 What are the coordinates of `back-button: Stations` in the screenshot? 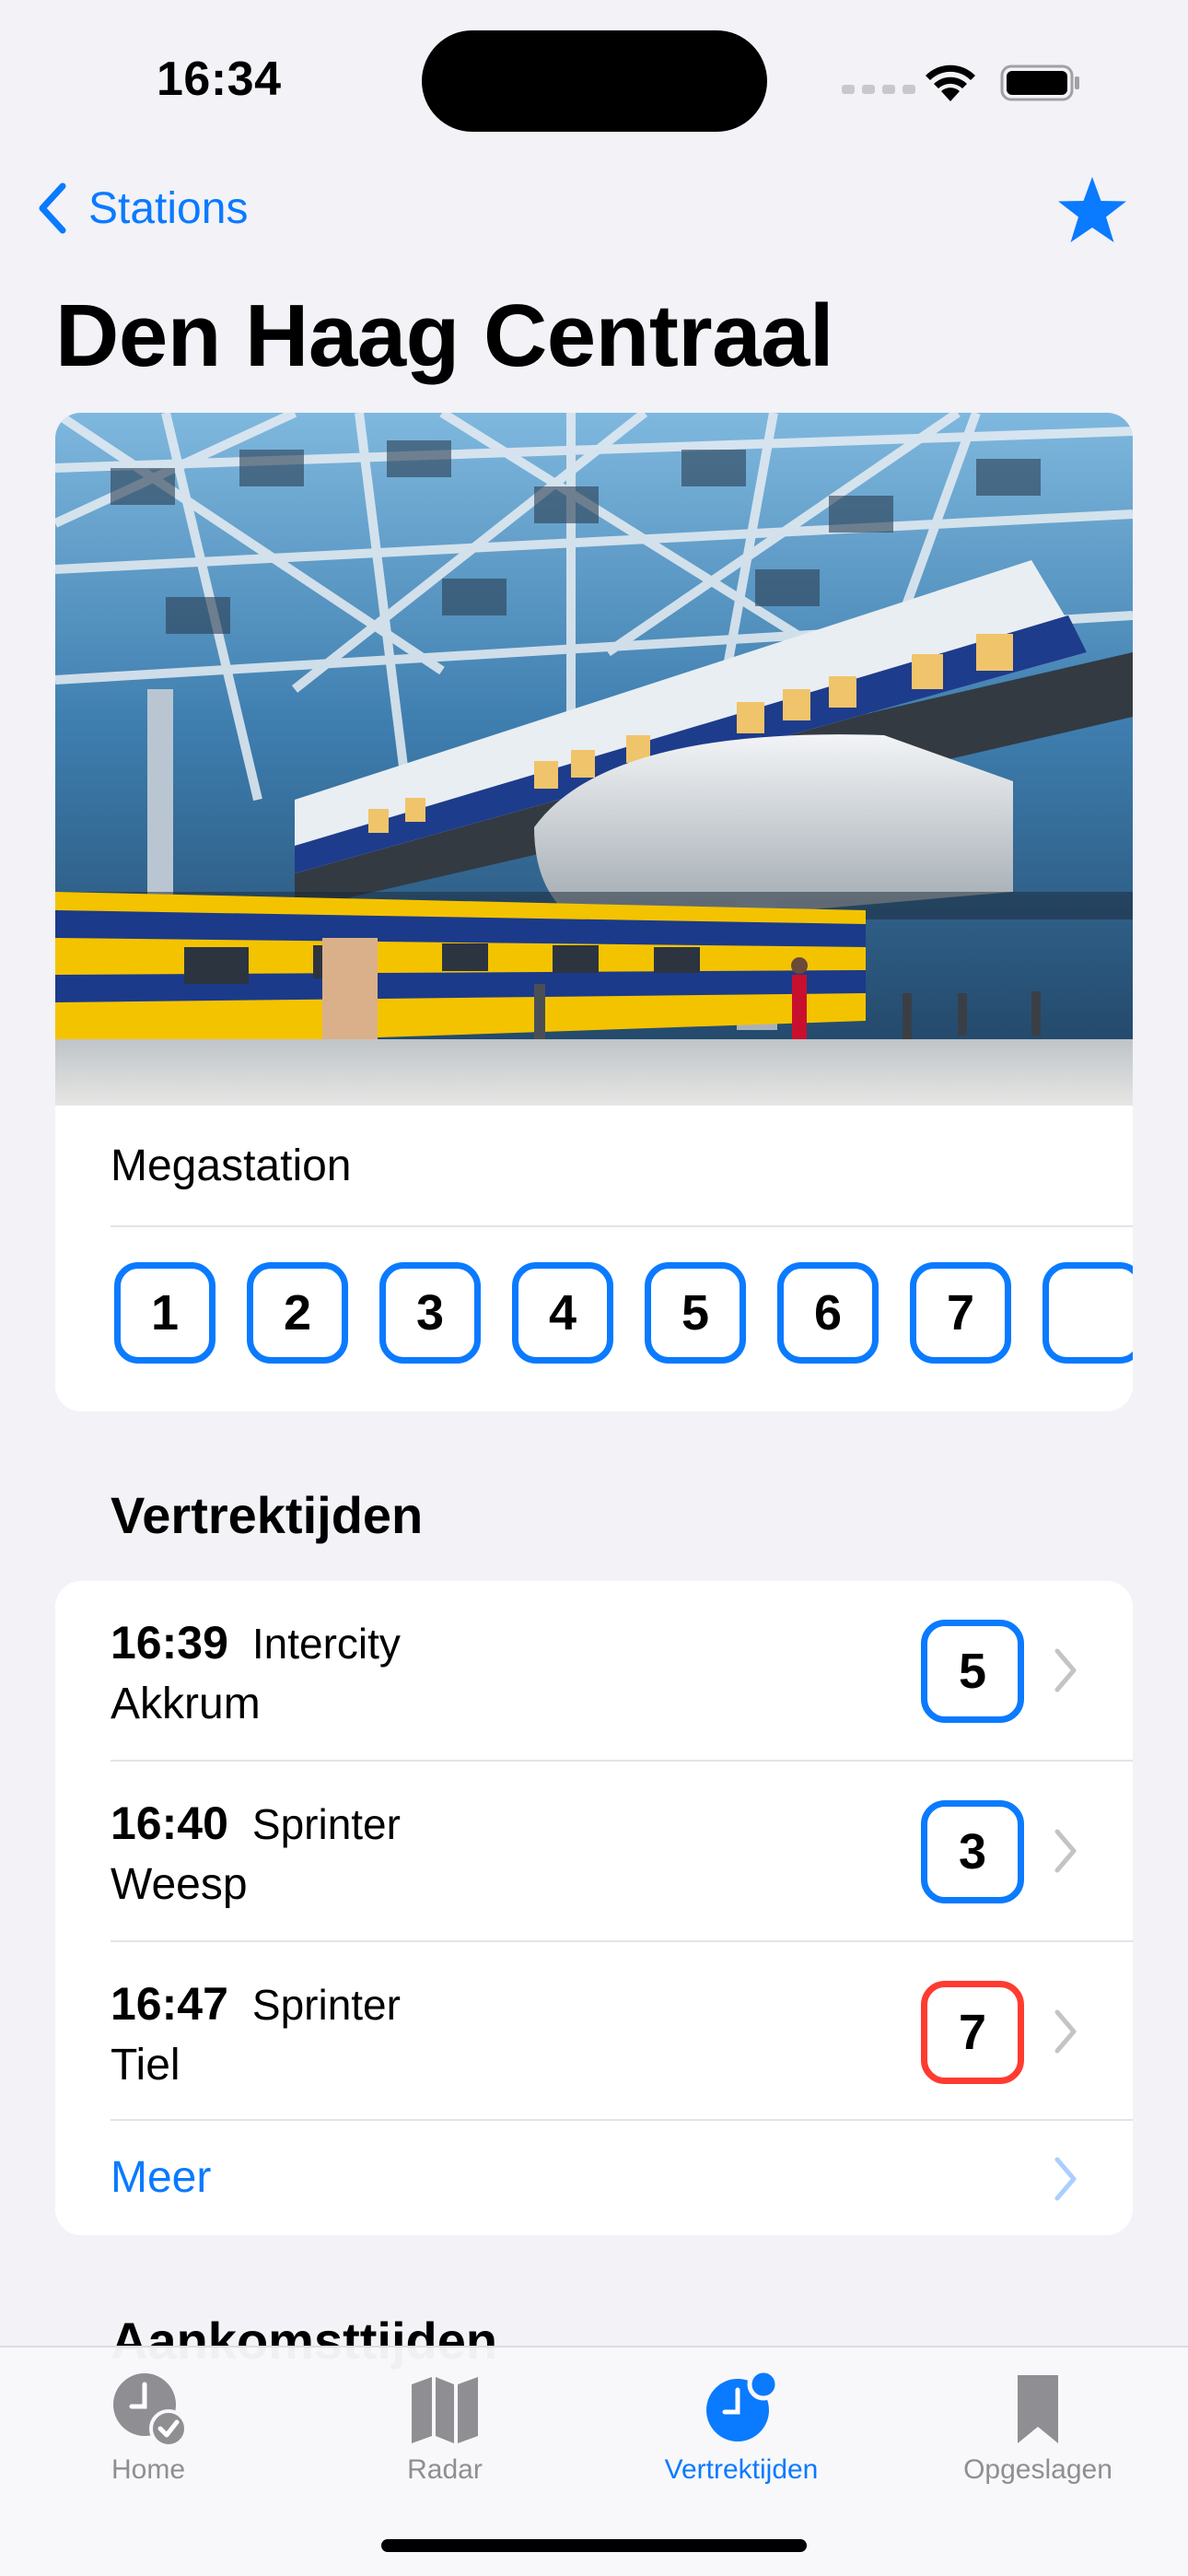 It's located at (140, 208).